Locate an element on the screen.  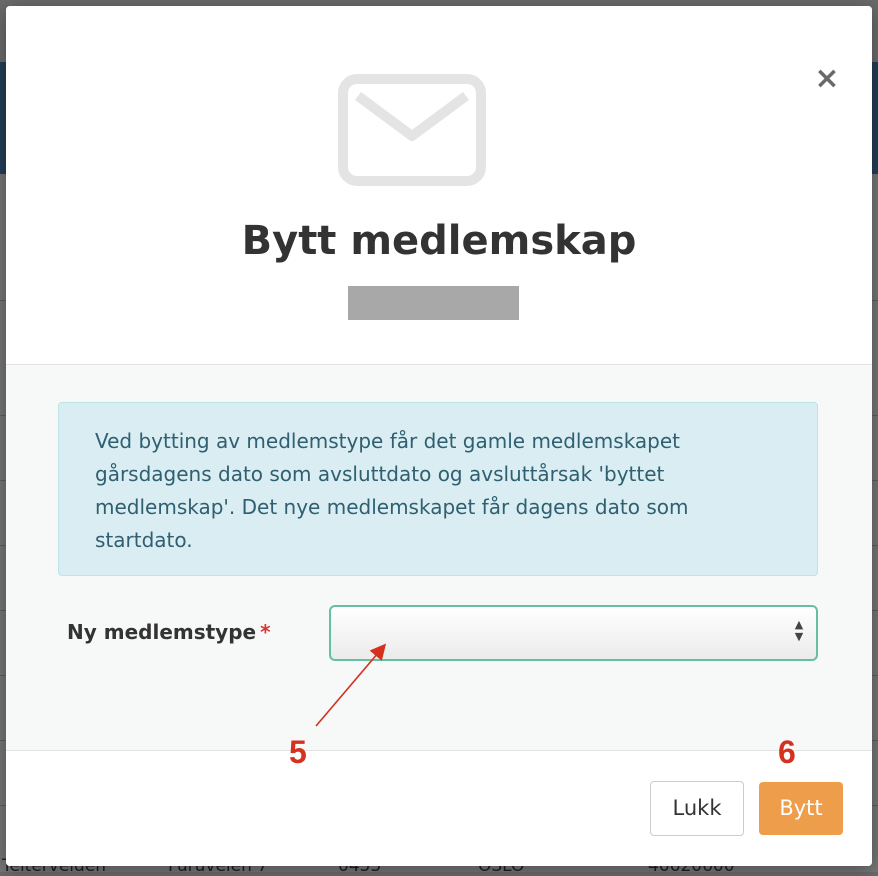
select-arrows-icon: ▲ ▼ is located at coordinates (799, 630).